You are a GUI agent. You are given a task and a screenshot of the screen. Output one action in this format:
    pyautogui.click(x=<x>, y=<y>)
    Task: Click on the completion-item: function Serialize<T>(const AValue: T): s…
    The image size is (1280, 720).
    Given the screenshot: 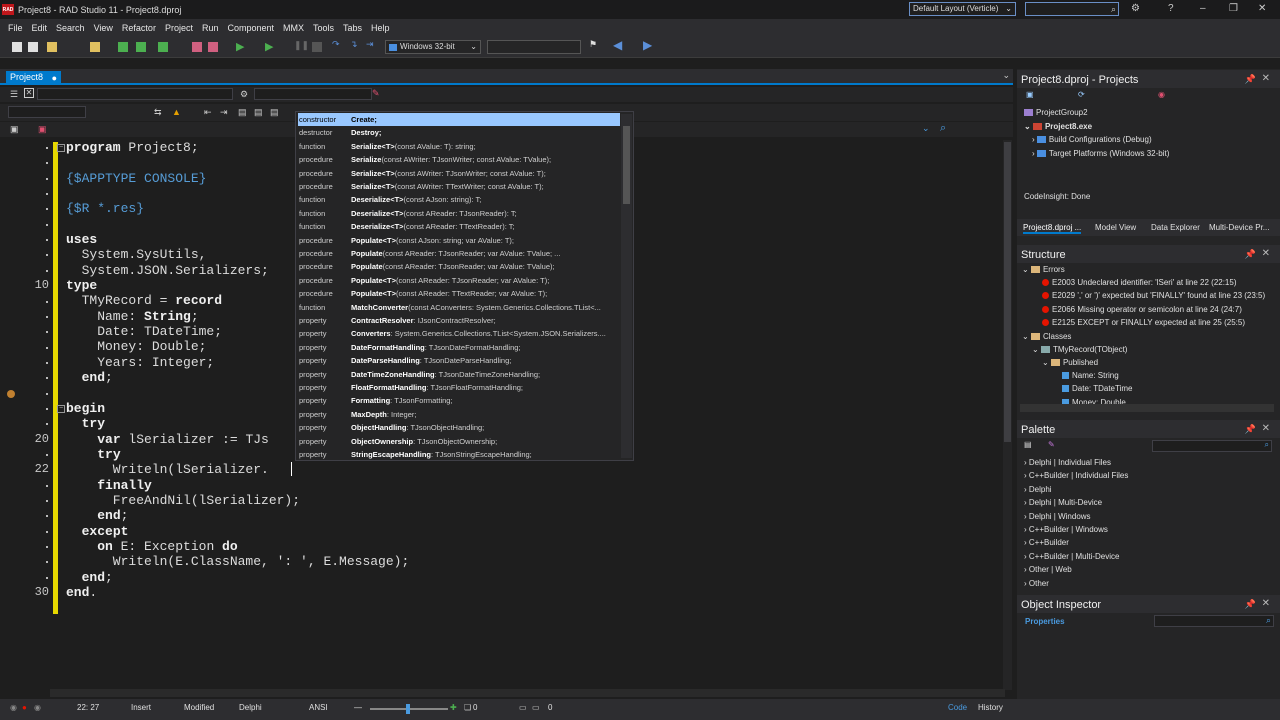 What is the action you would take?
    pyautogui.click(x=459, y=146)
    